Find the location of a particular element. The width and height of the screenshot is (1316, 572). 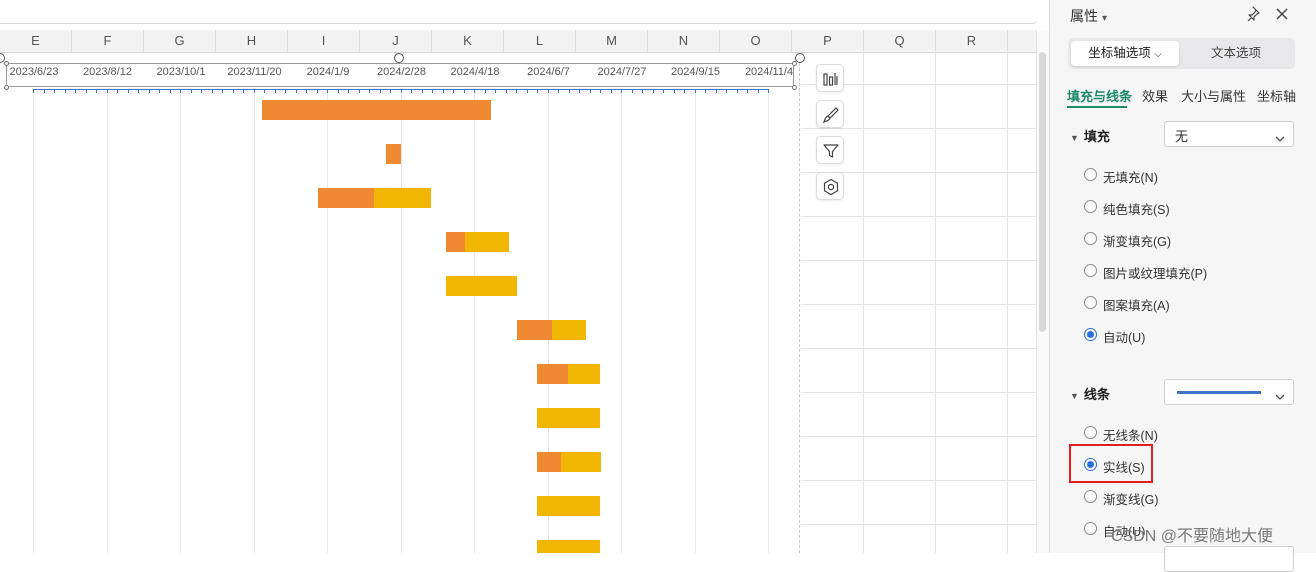

chart-filter-button is located at coordinates (830, 150).